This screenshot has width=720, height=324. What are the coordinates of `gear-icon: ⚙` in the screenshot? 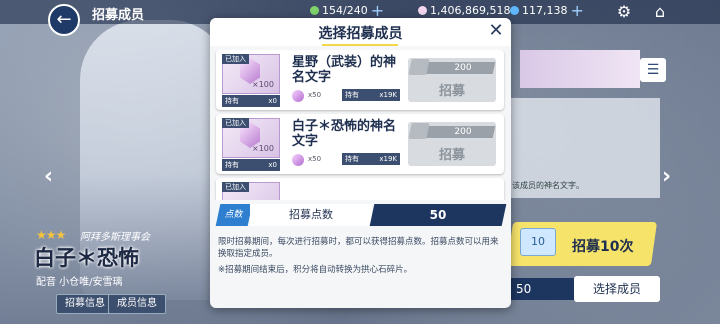 It's located at (624, 11).